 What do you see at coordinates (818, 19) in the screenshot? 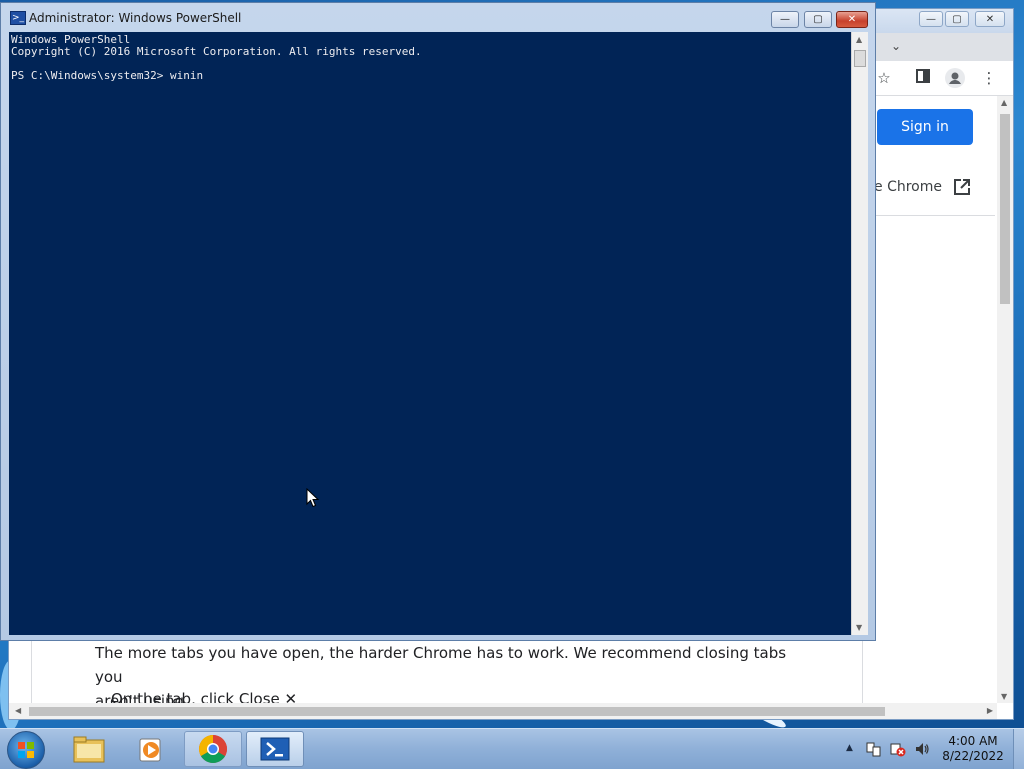
I see `maximize-button: ▢` at bounding box center [818, 19].